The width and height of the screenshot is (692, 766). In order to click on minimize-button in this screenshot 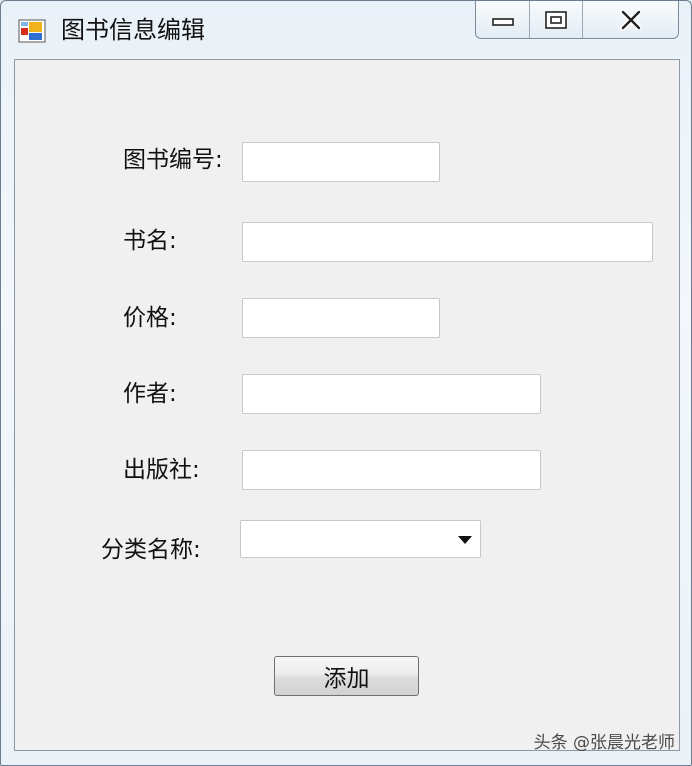, I will do `click(503, 19)`.